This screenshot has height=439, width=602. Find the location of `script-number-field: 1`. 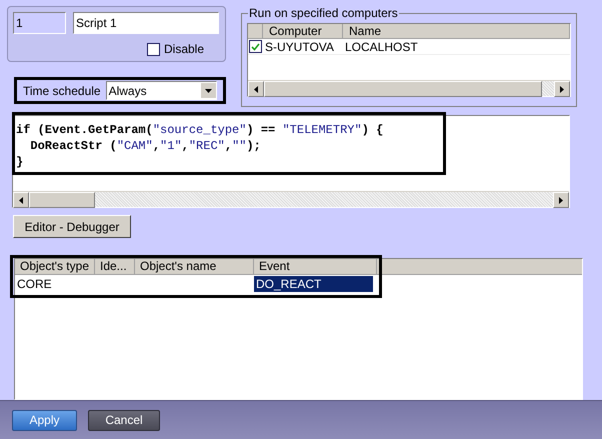

script-number-field: 1 is located at coordinates (39, 23).